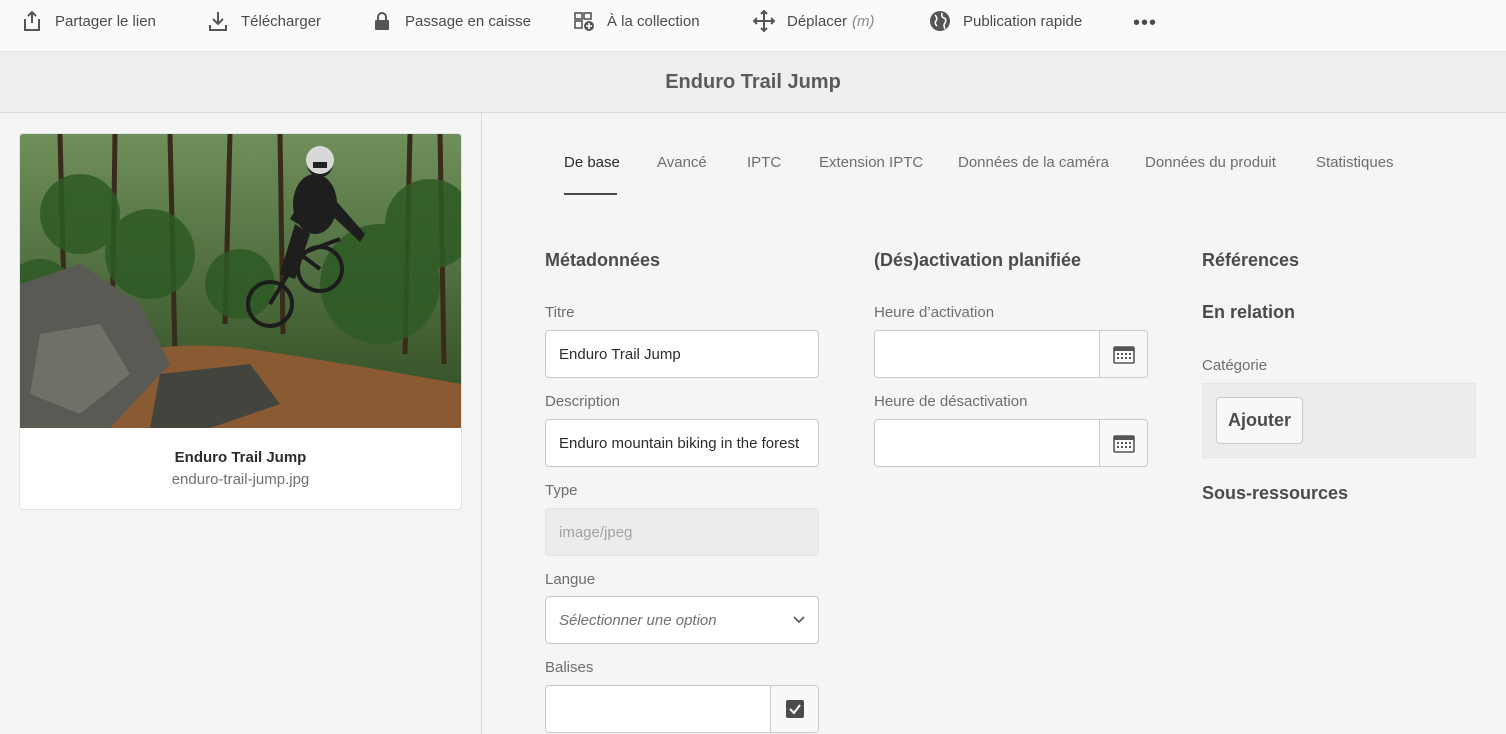 This screenshot has width=1506, height=734. I want to click on description-field: Enduro mountain biking in the forest, so click(682, 443).